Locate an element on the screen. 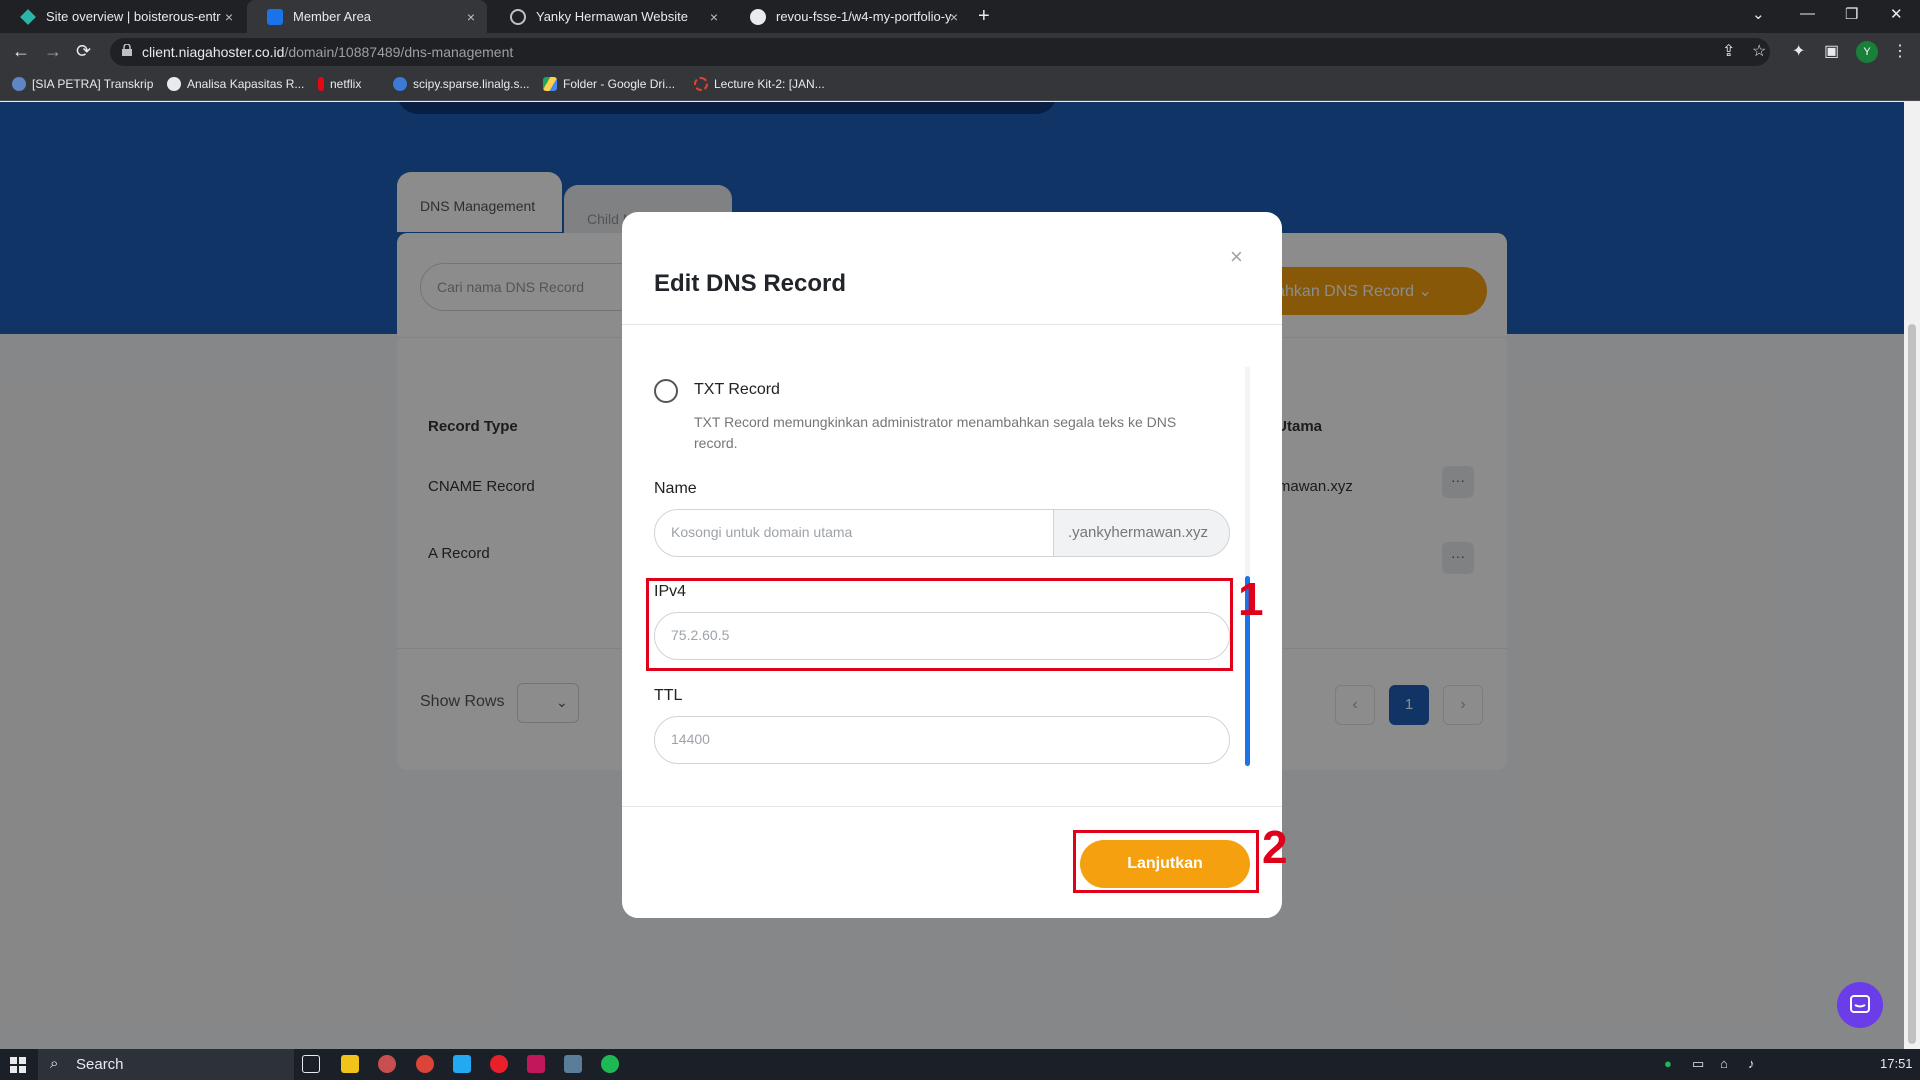 The width and height of the screenshot is (1920, 1080). reload-icon: ⟳ is located at coordinates (83, 51).